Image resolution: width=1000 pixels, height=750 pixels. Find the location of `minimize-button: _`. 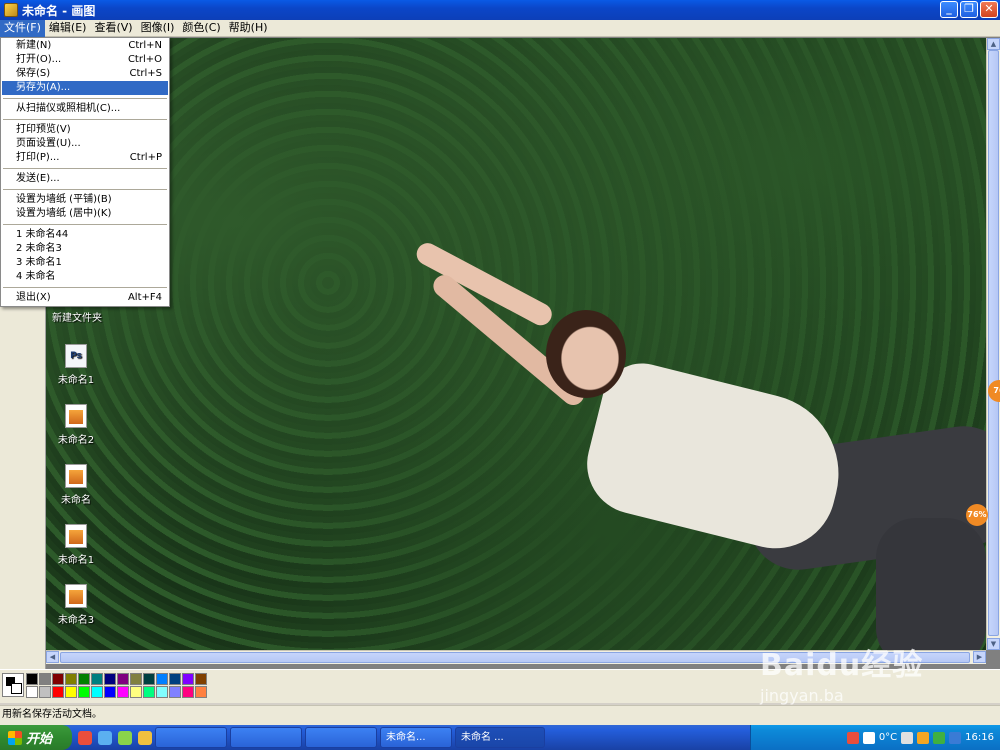

minimize-button: _ is located at coordinates (949, 9).